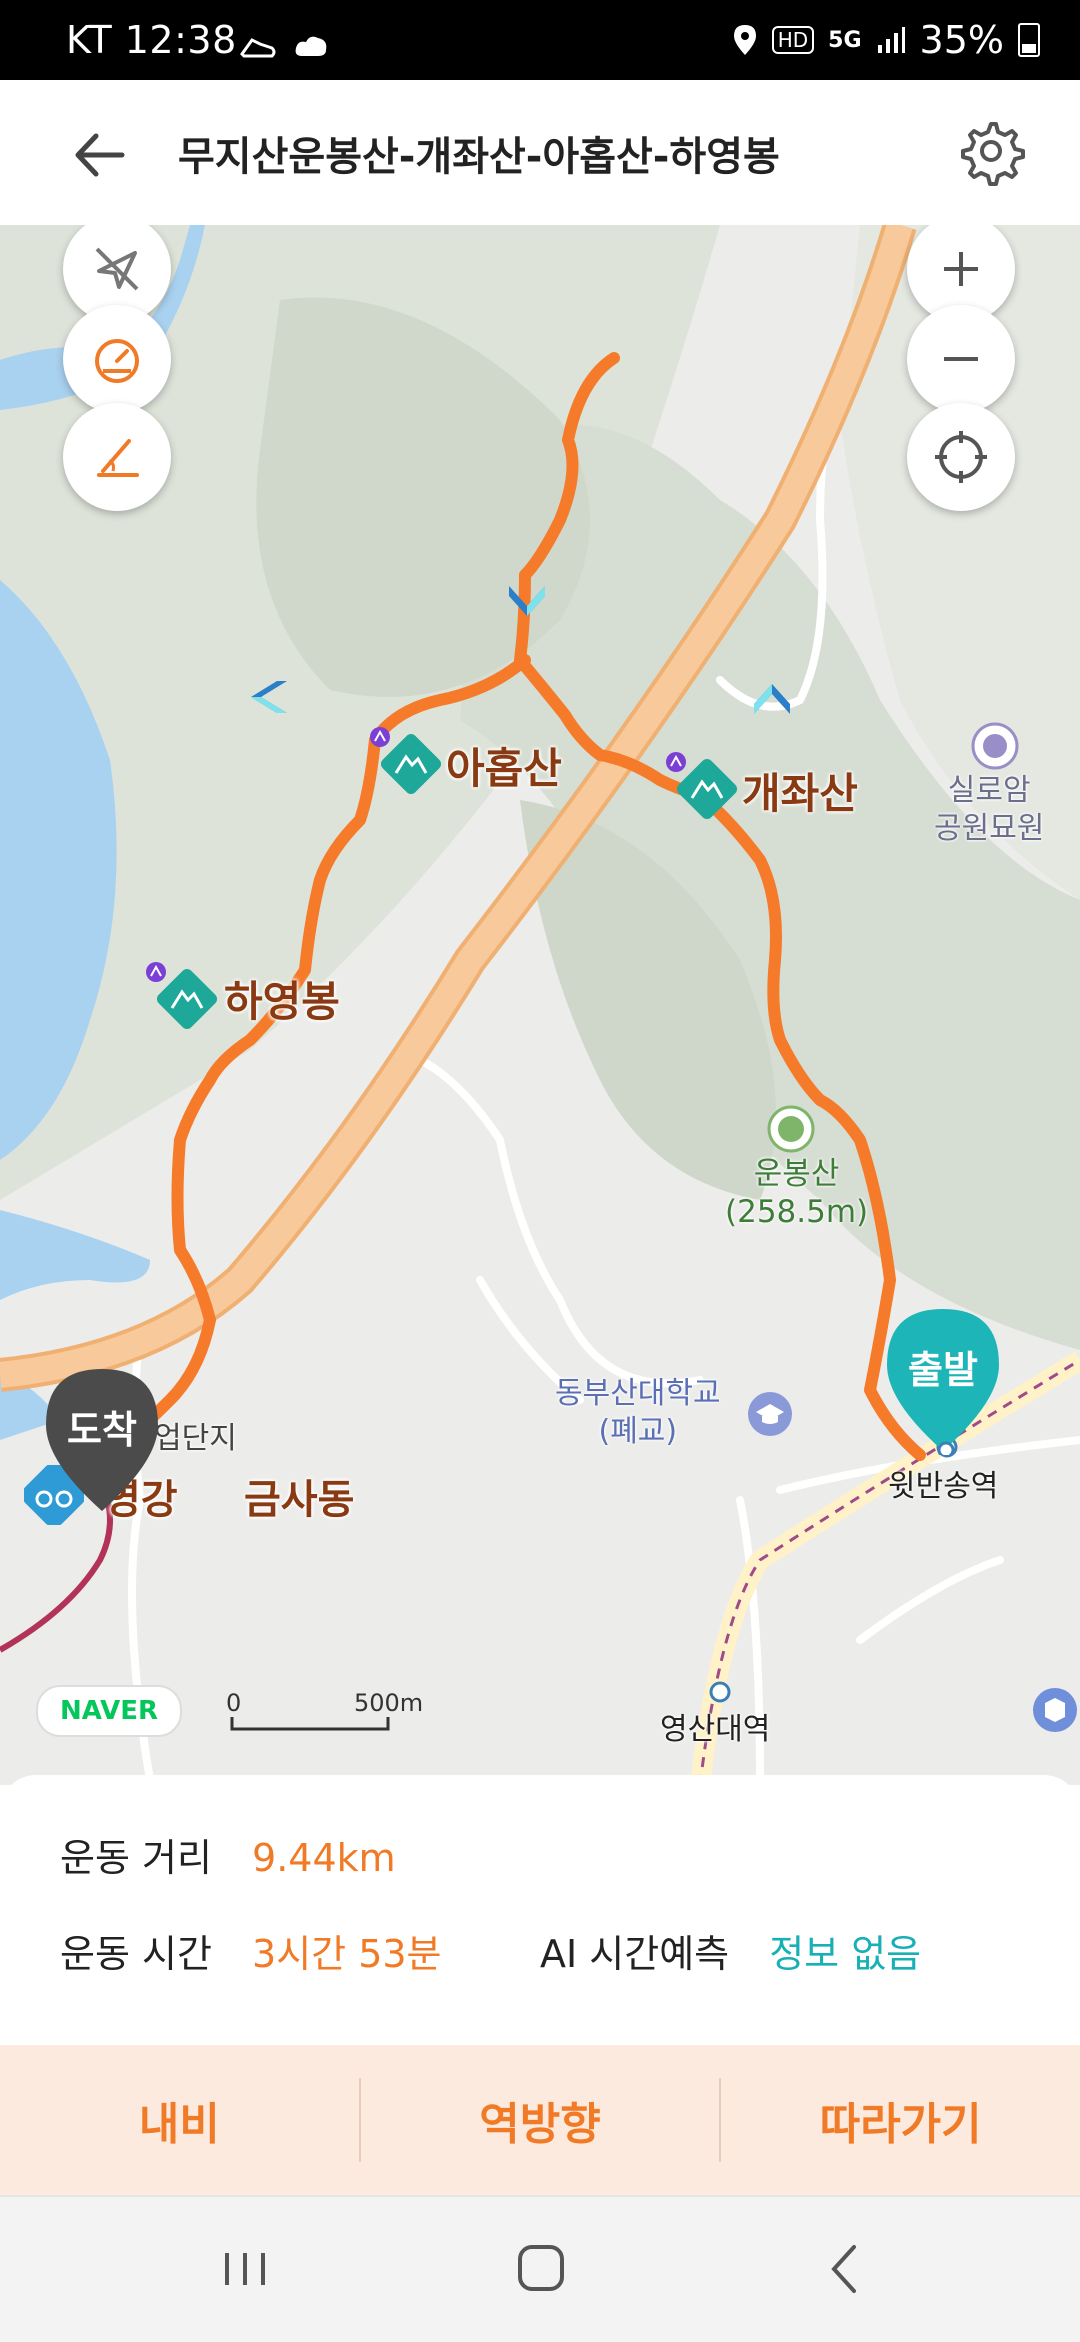 Image resolution: width=1080 pixels, height=2342 pixels. I want to click on start-marker: 출발, so click(943, 1380).